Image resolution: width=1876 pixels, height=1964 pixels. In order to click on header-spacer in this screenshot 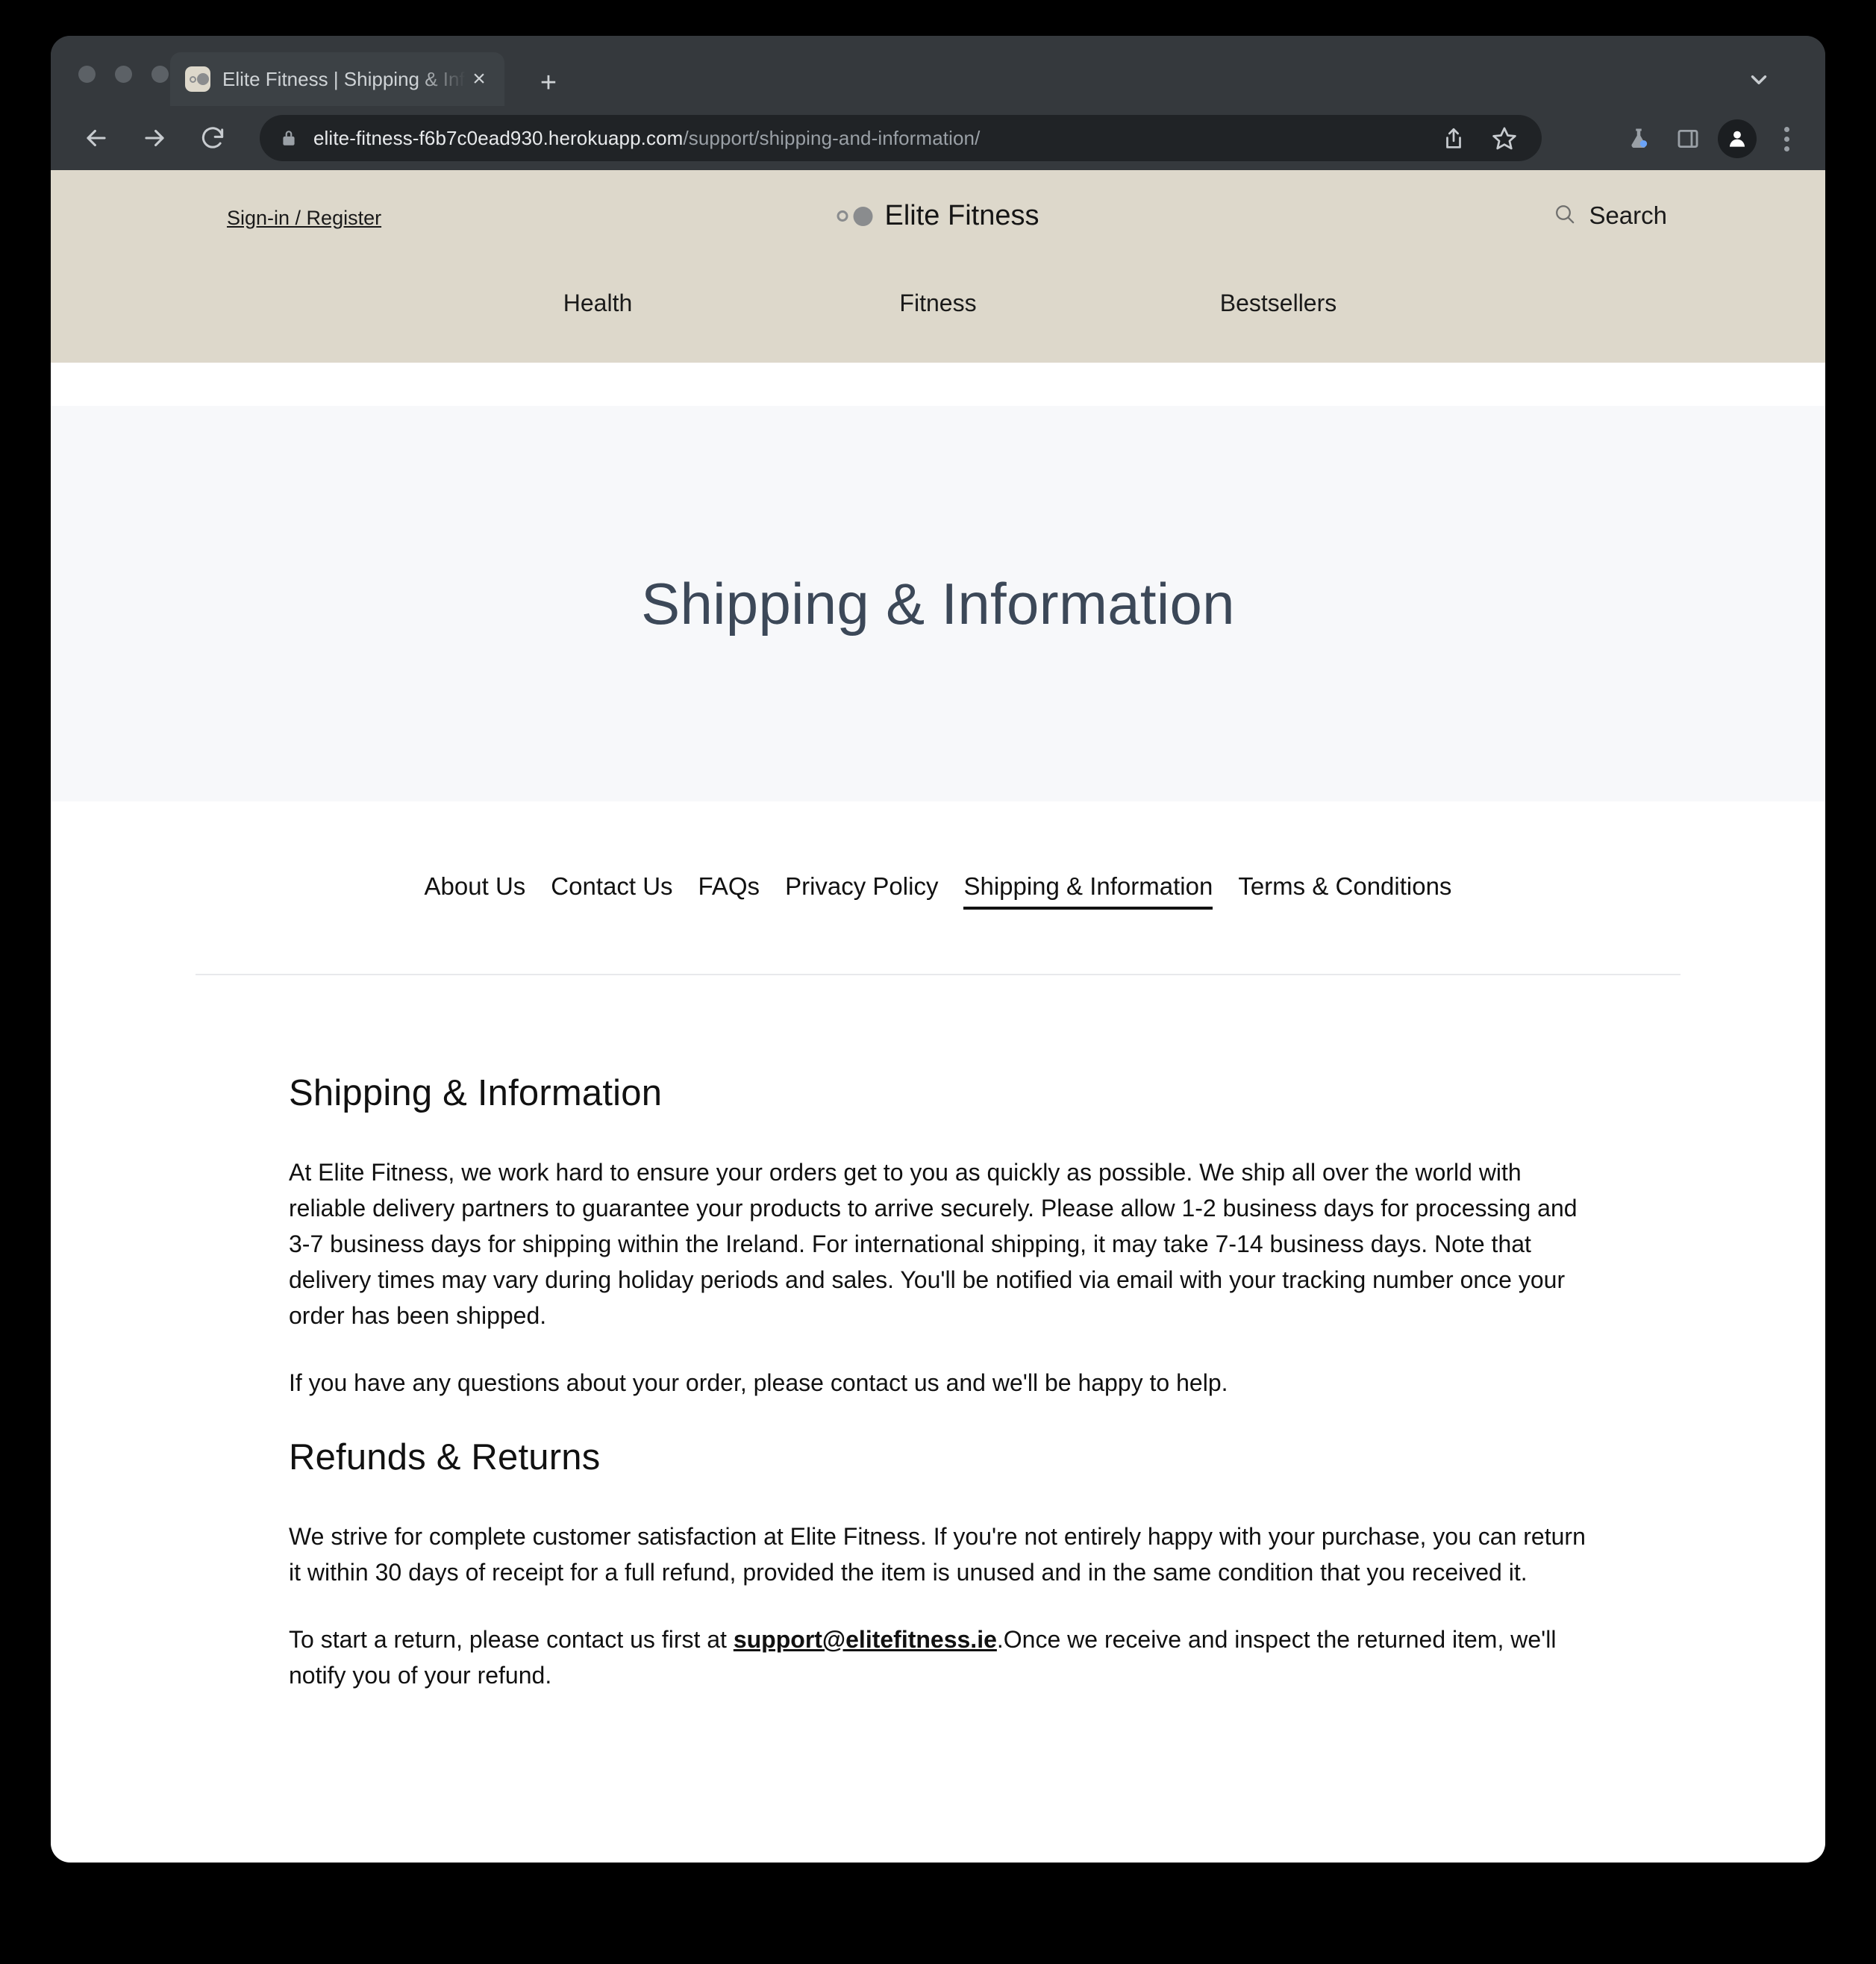, I will do `click(938, 384)`.